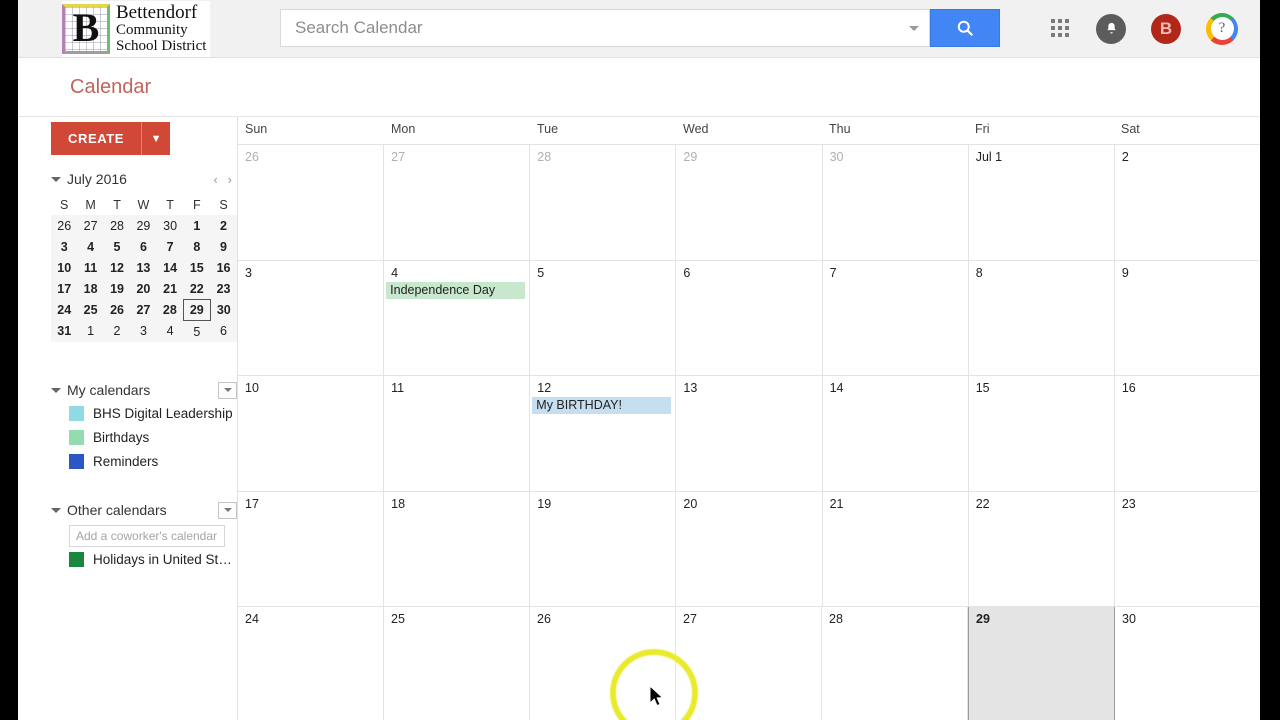 The image size is (1280, 720). Describe the element at coordinates (156, 138) in the screenshot. I see `create-dropdown-button: ▼` at that location.